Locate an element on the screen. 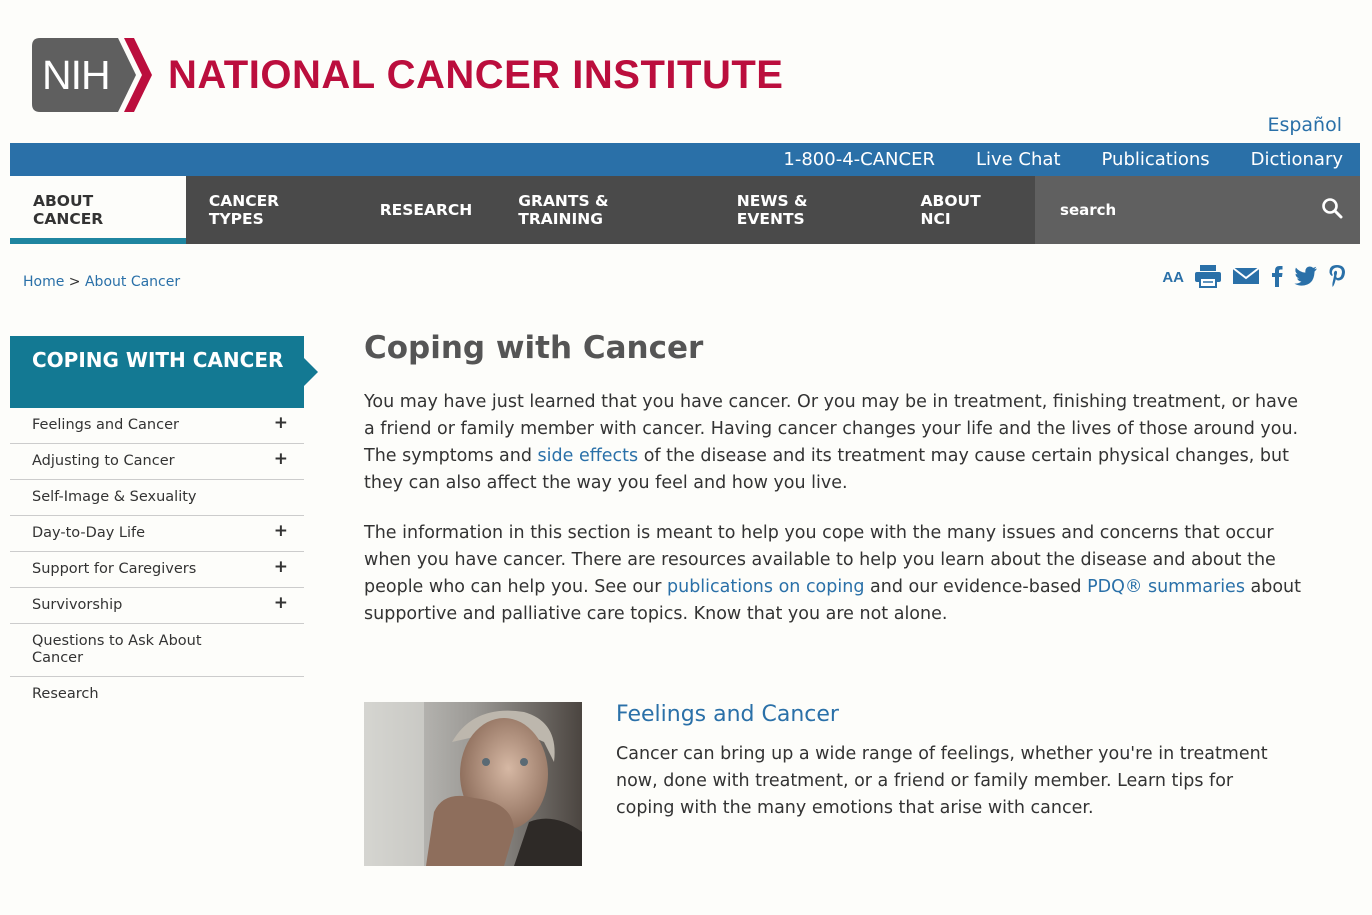  feature-title-link: Feelings and Cancer is located at coordinates (956, 714).